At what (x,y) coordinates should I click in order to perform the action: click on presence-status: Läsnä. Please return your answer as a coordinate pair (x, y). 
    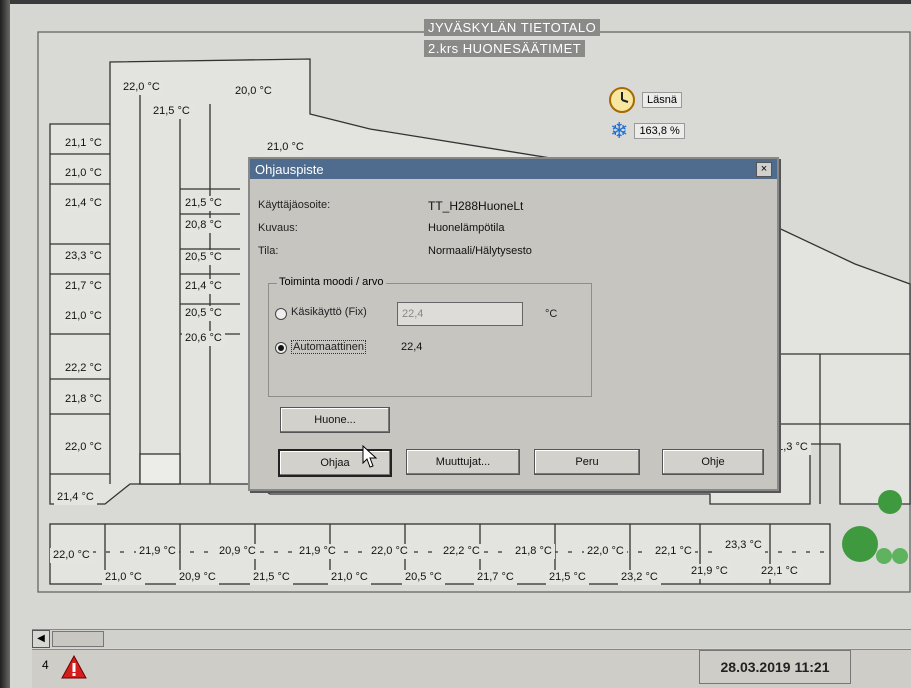
    Looking at the image, I should click on (645, 100).